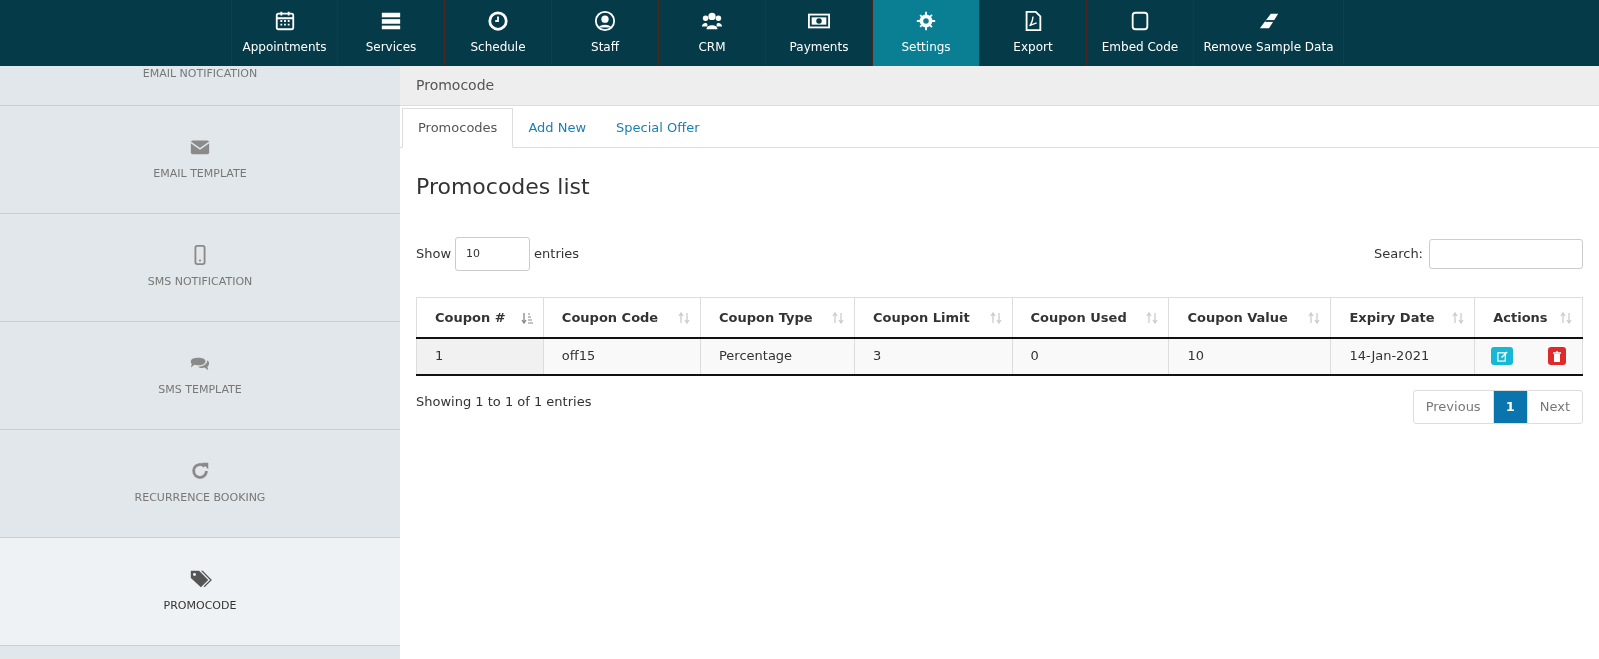 This screenshot has height=659, width=1599. Describe the element at coordinates (1506, 254) in the screenshot. I see `search-field` at that location.